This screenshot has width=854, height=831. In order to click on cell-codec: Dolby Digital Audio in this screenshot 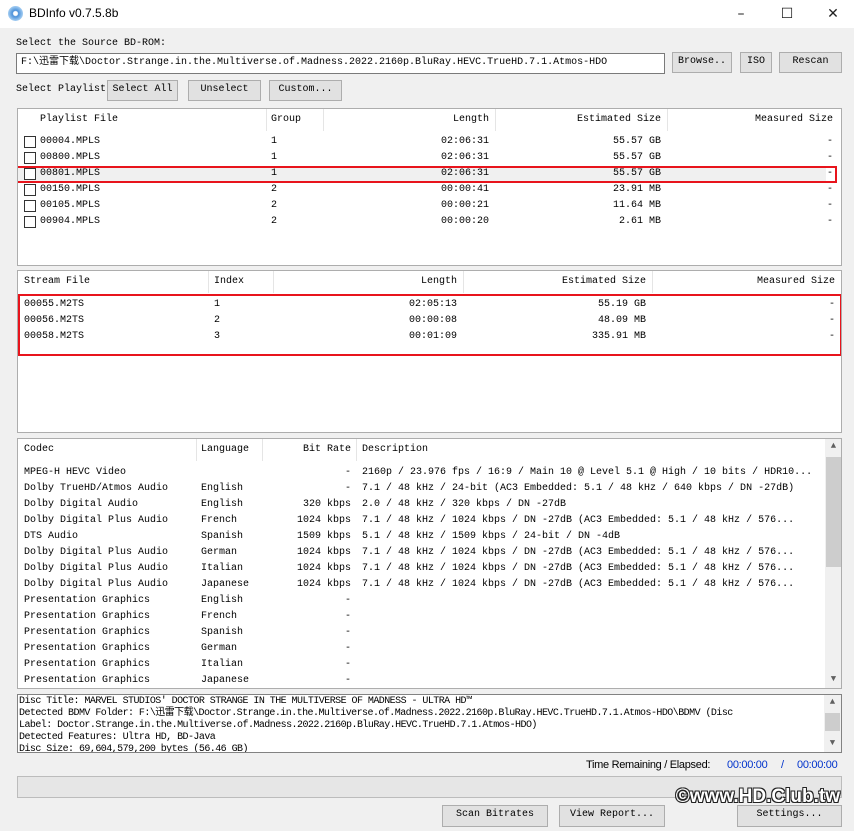, I will do `click(81, 504)`.